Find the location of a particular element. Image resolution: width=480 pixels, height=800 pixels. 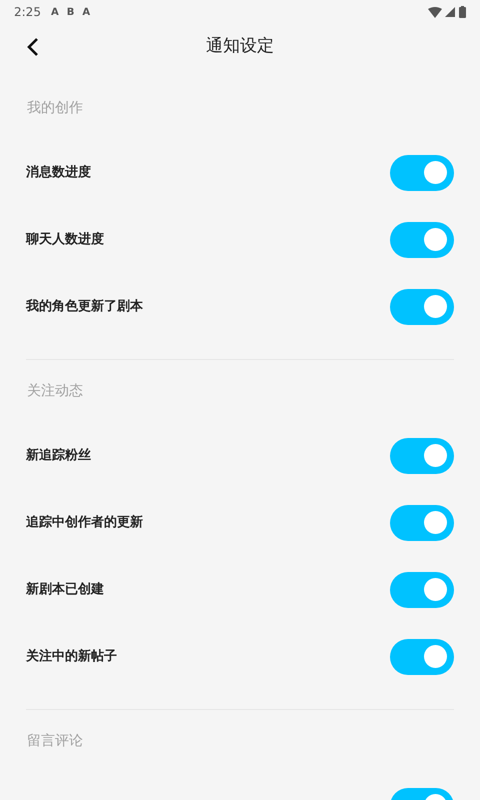

setting-label: 消息数进度 is located at coordinates (58, 173).